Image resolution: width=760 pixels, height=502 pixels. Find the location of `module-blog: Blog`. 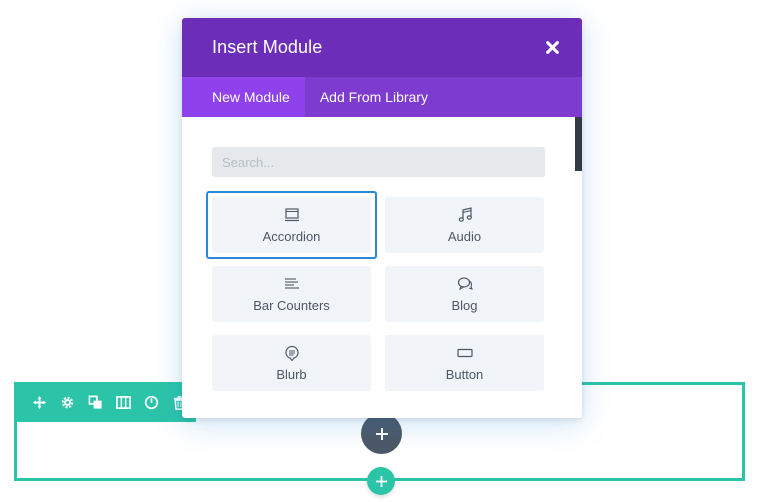

module-blog: Blog is located at coordinates (464, 294).